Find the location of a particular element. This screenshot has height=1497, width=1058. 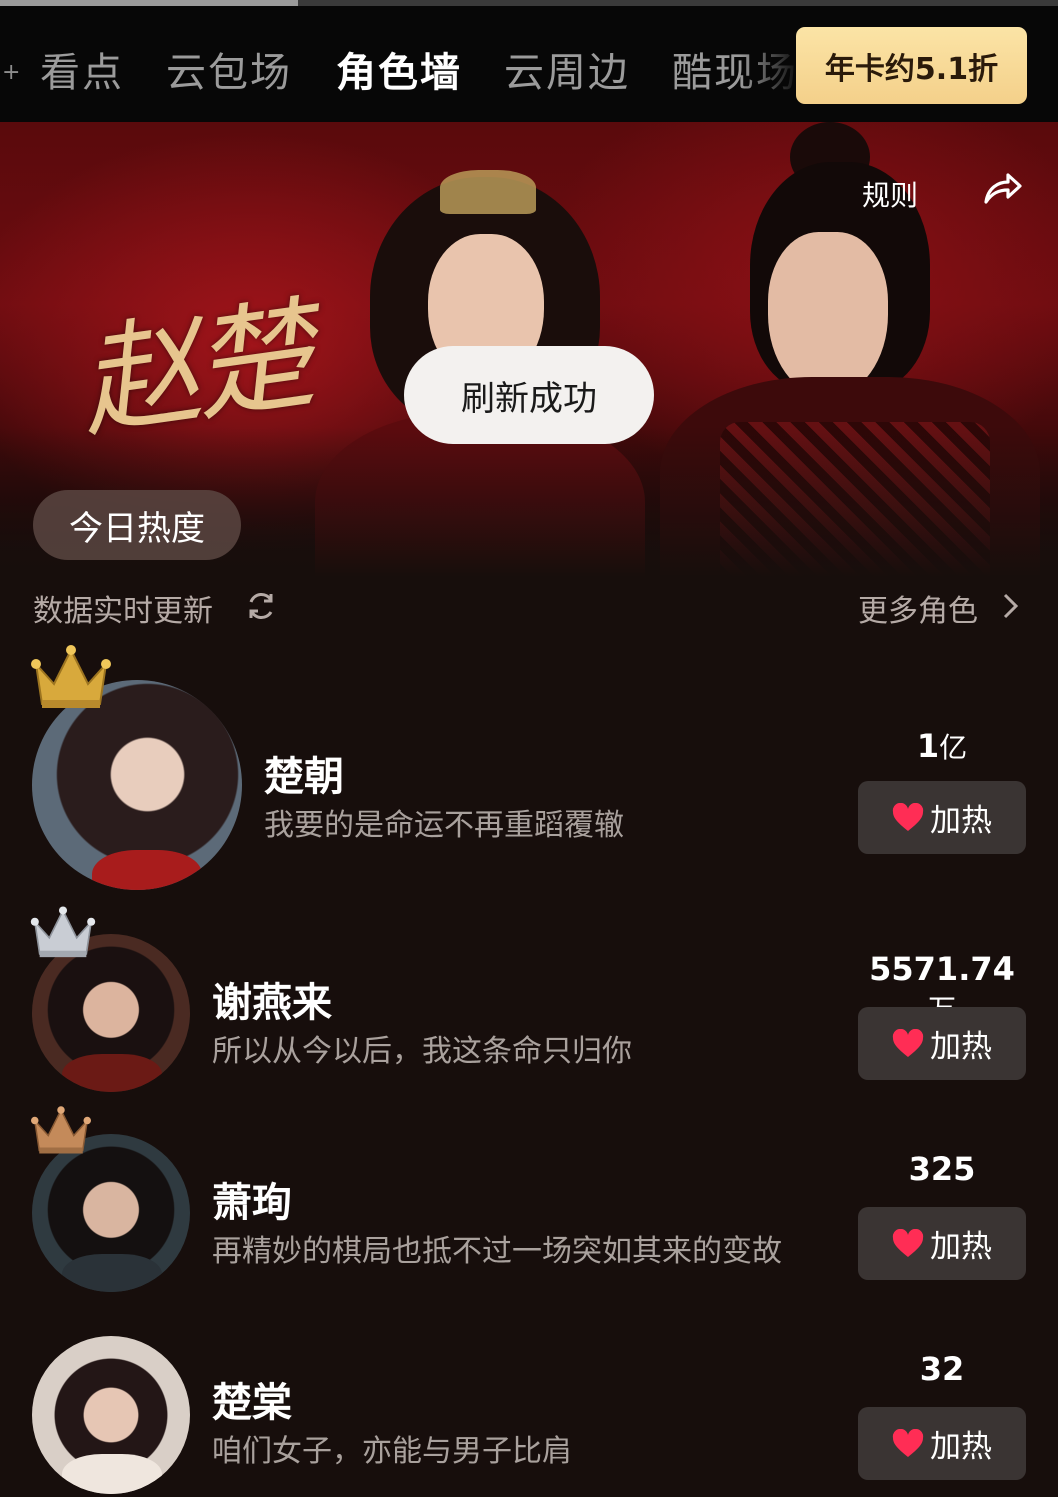

scroll-indicator-thumb is located at coordinates (149, 3).